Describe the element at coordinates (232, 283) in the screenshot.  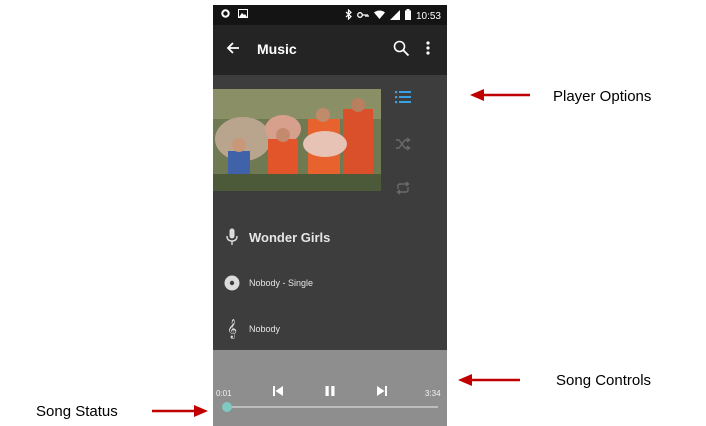
I see `disc-icon` at that location.